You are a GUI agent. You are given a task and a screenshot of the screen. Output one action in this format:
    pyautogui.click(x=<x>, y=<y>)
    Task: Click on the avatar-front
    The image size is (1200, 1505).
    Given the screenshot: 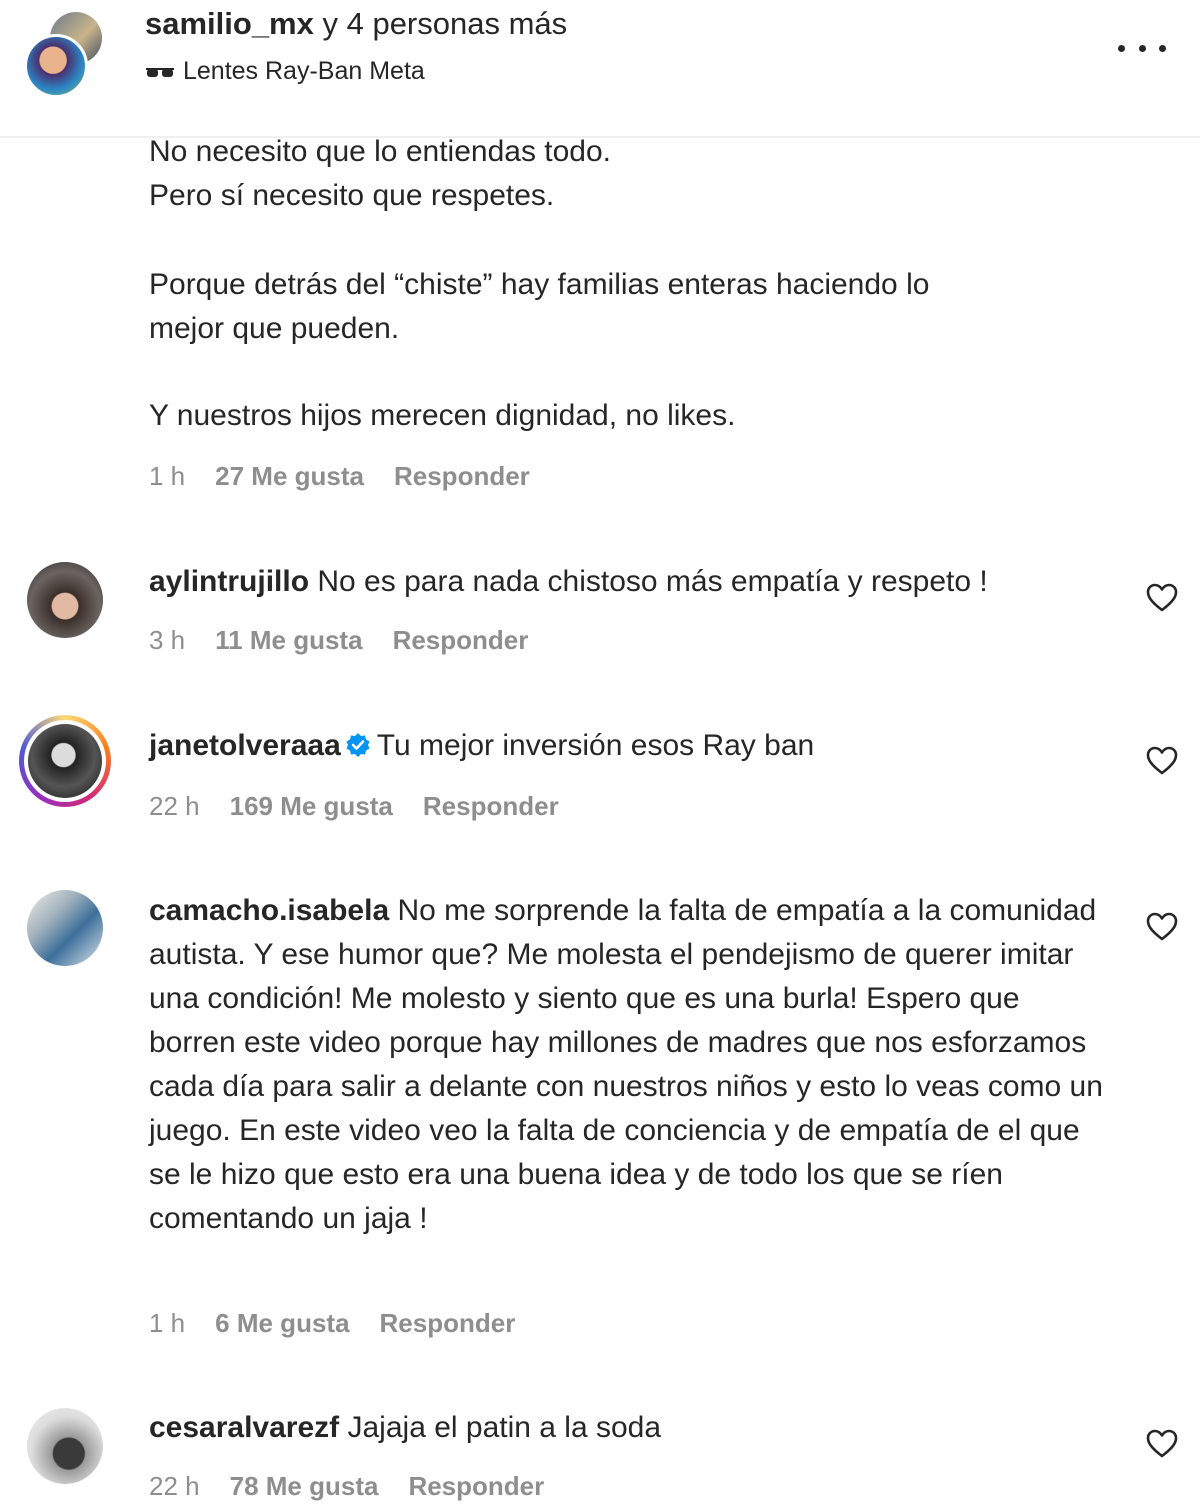 What is the action you would take?
    pyautogui.click(x=56, y=66)
    